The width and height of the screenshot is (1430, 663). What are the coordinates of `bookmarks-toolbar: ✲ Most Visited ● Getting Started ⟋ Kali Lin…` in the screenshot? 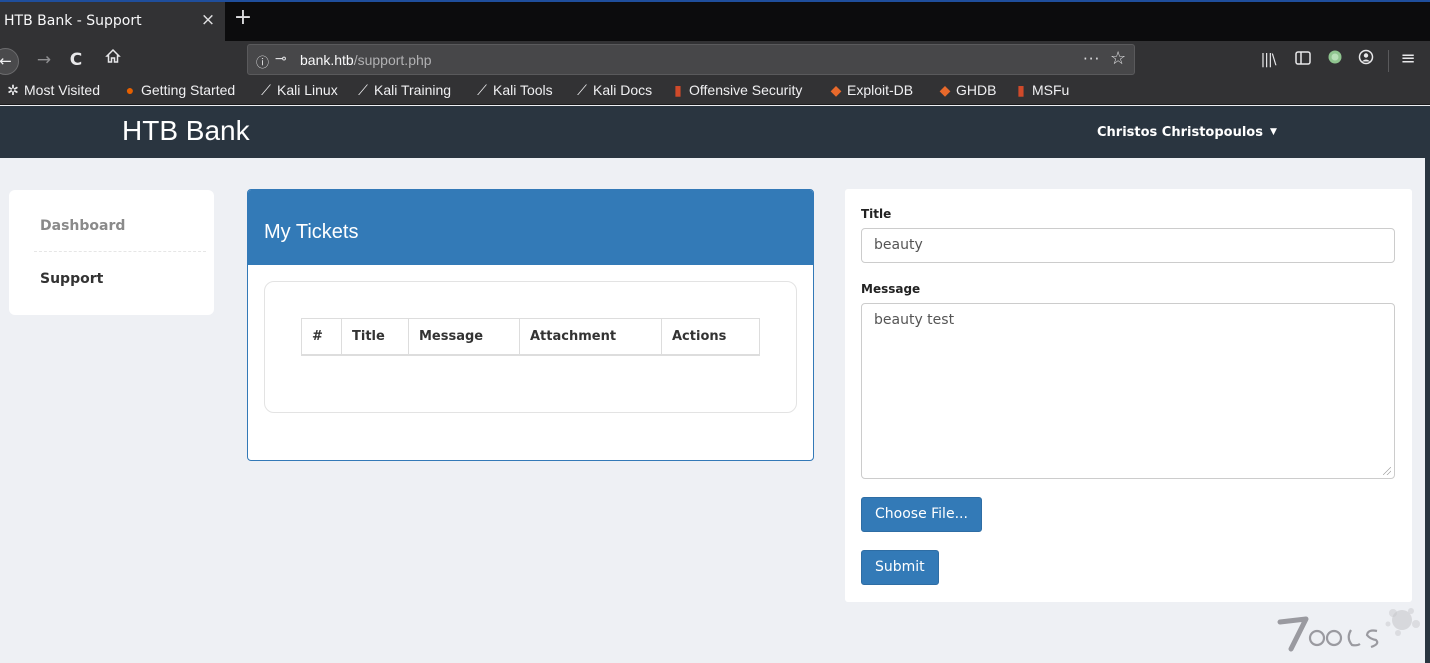 It's located at (715, 91).